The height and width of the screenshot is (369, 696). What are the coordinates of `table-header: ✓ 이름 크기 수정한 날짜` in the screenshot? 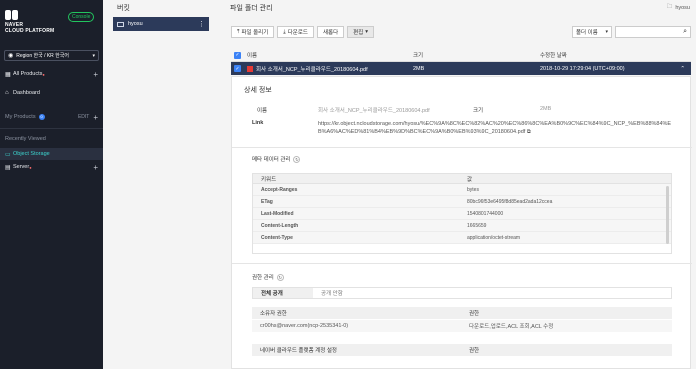 It's located at (461, 55).